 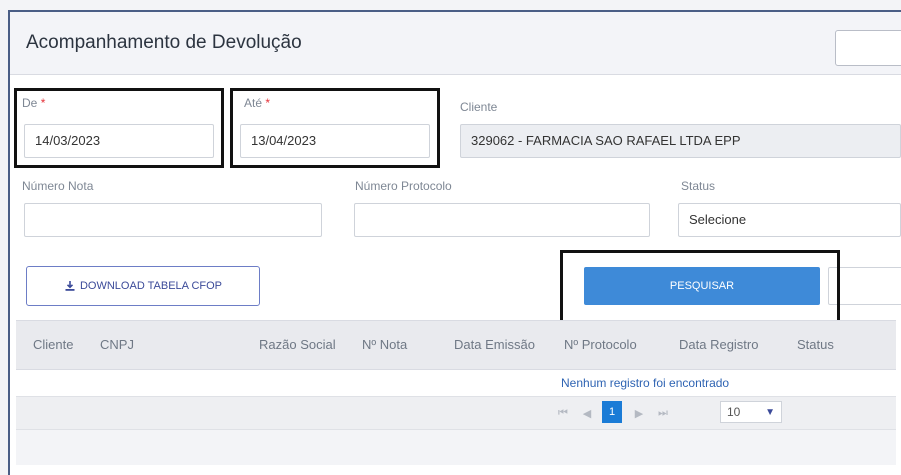 What do you see at coordinates (734, 412) in the screenshot?
I see `page-size-value: 10` at bounding box center [734, 412].